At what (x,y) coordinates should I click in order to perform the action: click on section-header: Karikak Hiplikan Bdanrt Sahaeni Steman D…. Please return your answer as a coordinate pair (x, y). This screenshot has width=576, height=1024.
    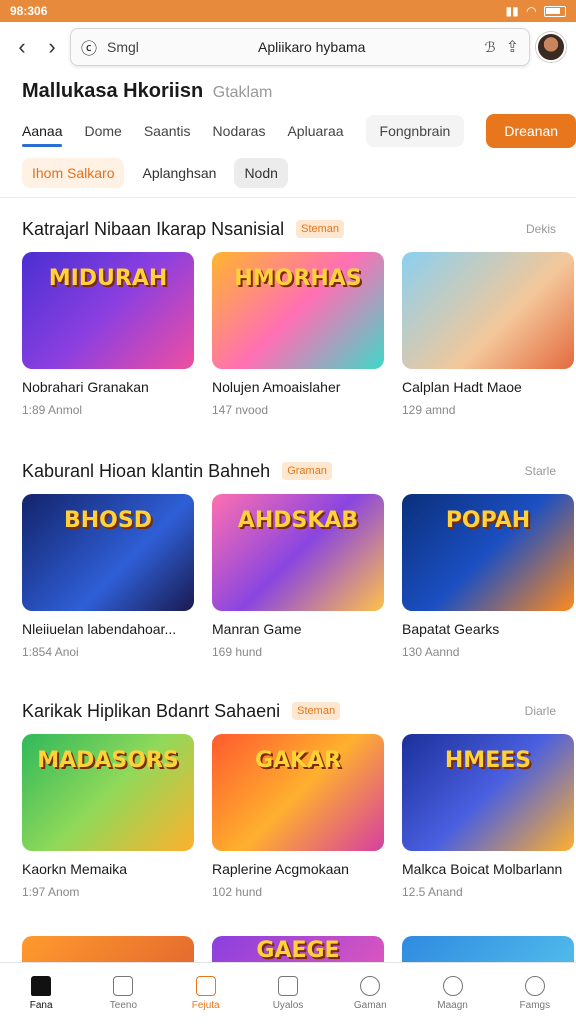
    Looking at the image, I should click on (299, 711).